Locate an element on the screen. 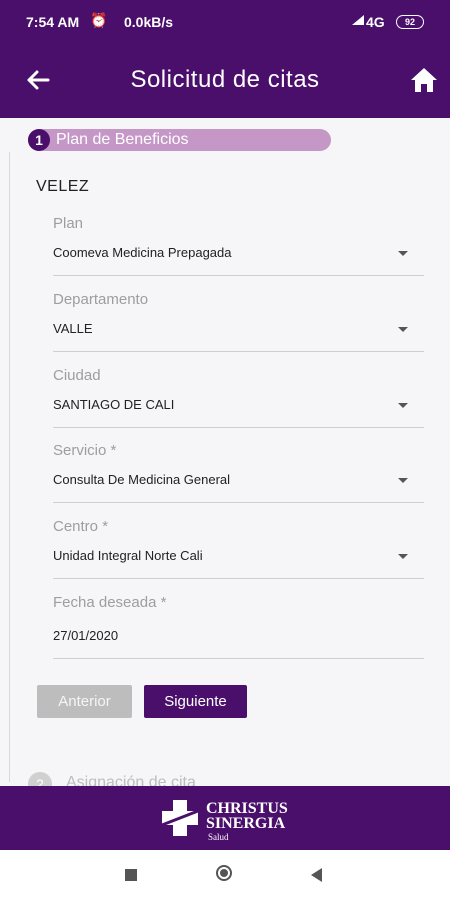  recent-apps-icon is located at coordinates (131, 875).